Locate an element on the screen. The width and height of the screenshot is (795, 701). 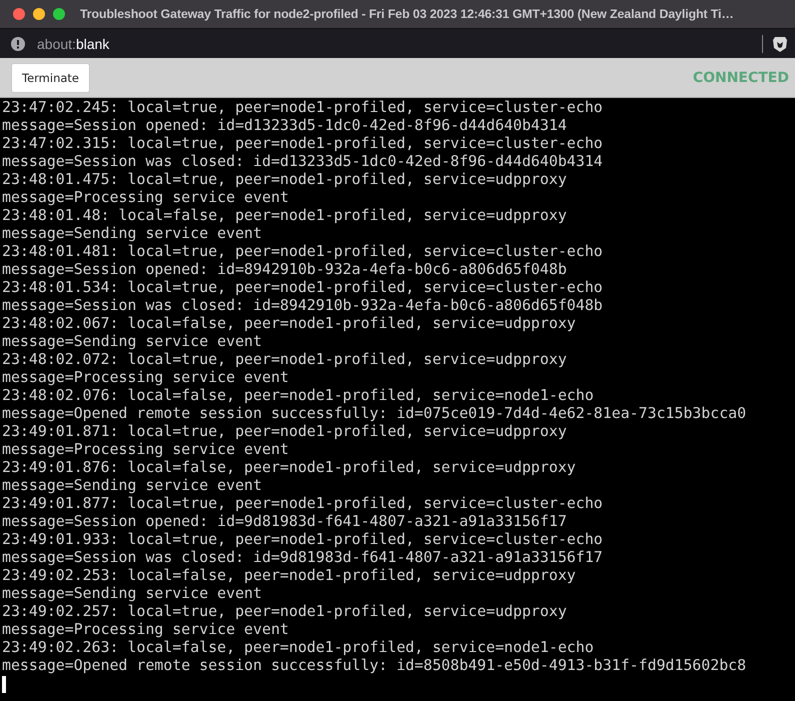
zoom-button is located at coordinates (59, 14).